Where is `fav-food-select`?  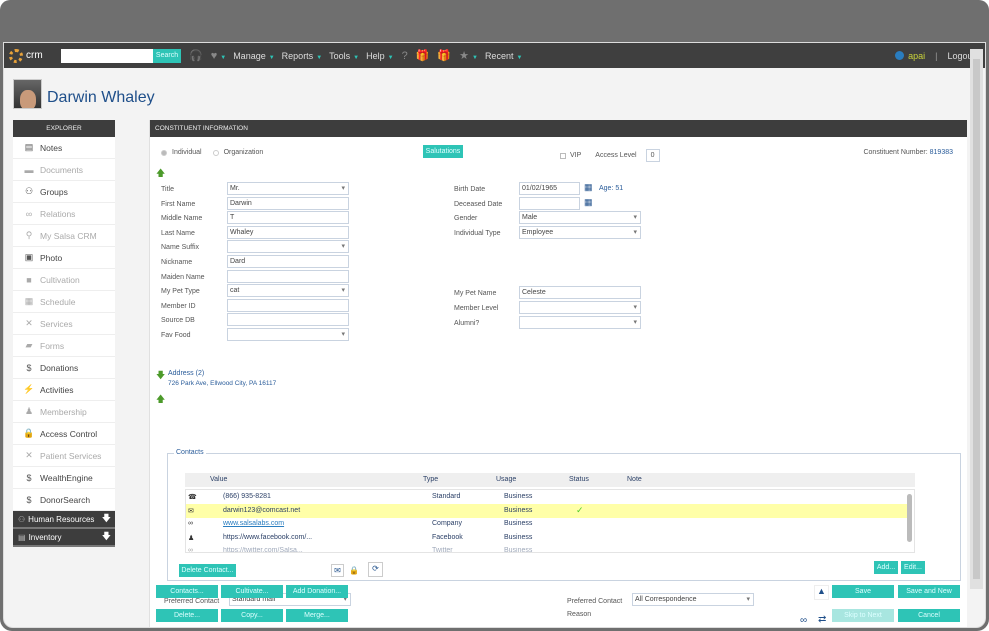 fav-food-select is located at coordinates (288, 334).